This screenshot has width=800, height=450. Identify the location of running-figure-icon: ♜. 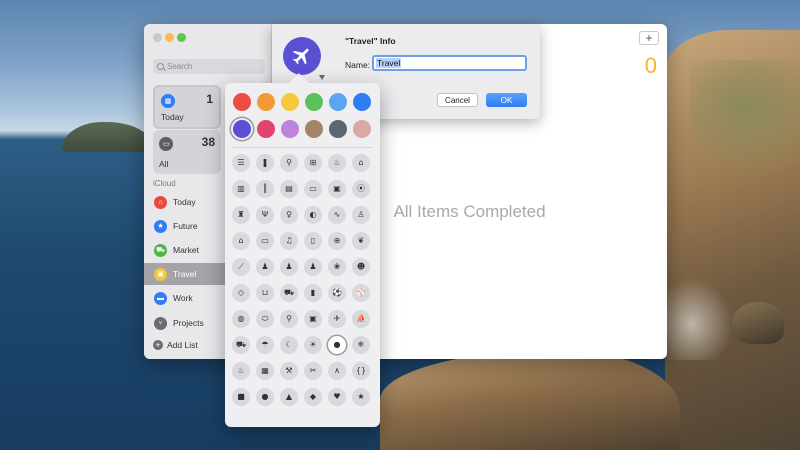
(241, 215).